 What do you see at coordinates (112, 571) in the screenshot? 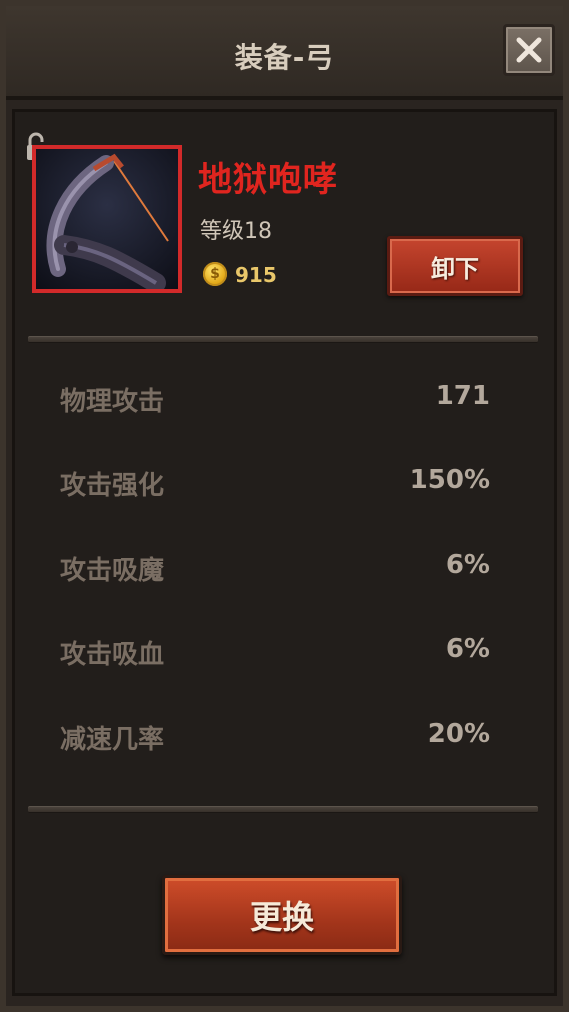
I see `stat-label: 攻击吸魔` at bounding box center [112, 571].